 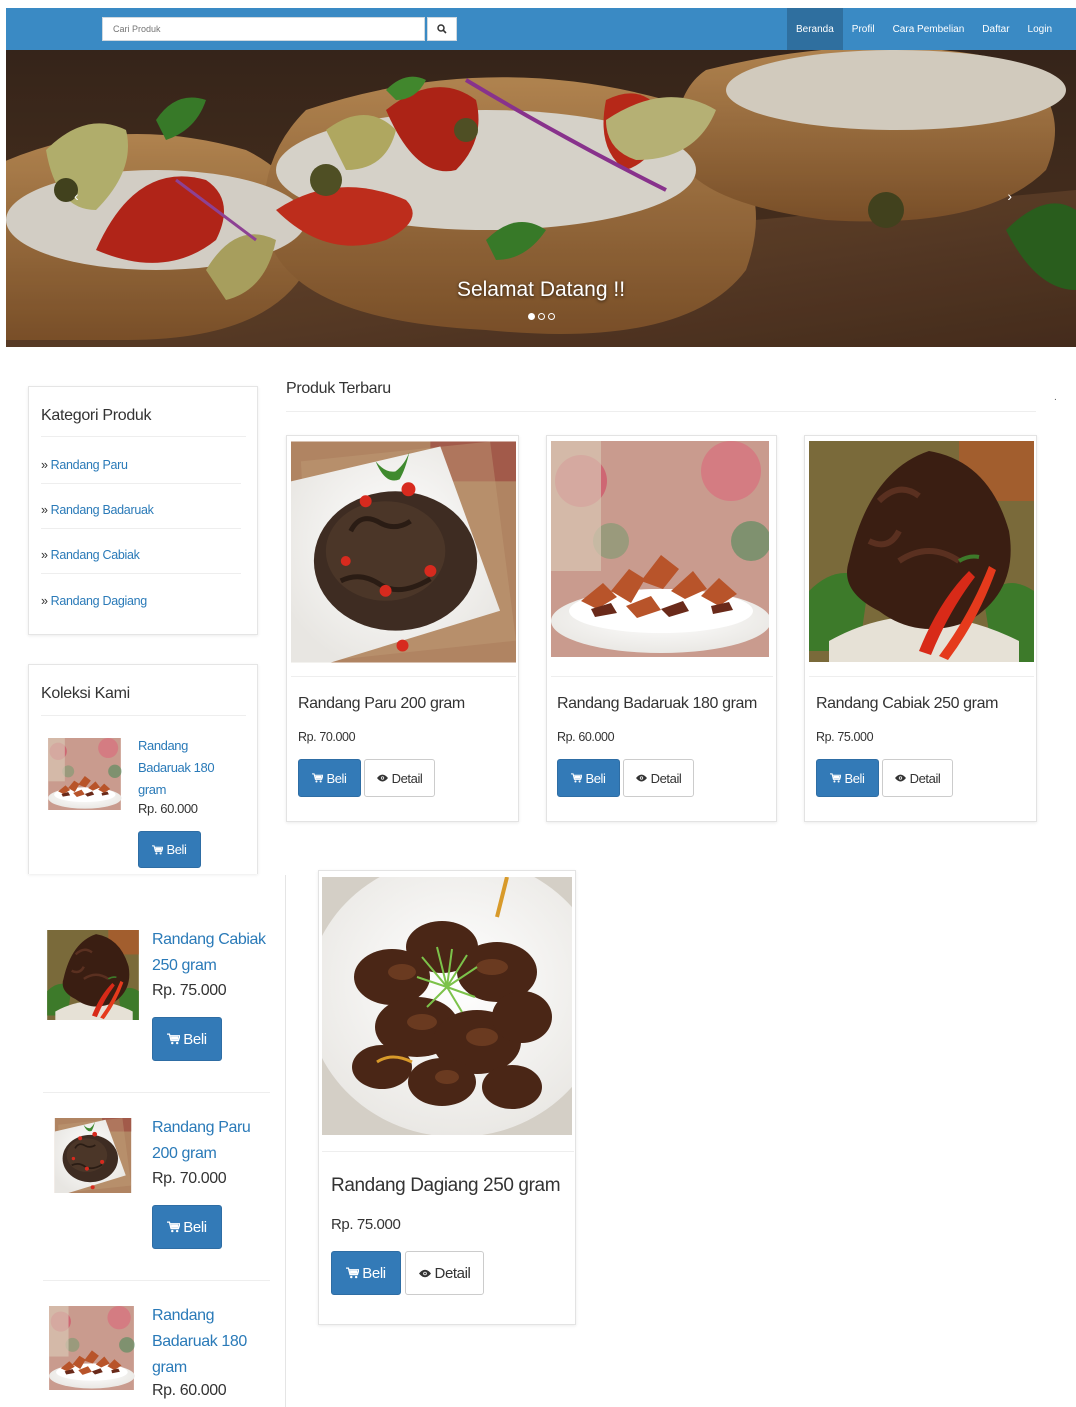 What do you see at coordinates (89, 465) in the screenshot?
I see `category-label: Randang Paru` at bounding box center [89, 465].